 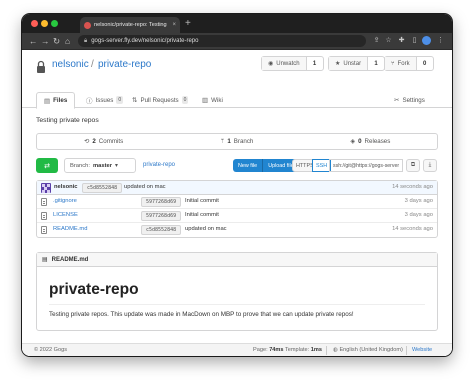 What do you see at coordinates (159, 165) in the screenshot?
I see `breadcrumb-repo-link: private-repo` at bounding box center [159, 165].